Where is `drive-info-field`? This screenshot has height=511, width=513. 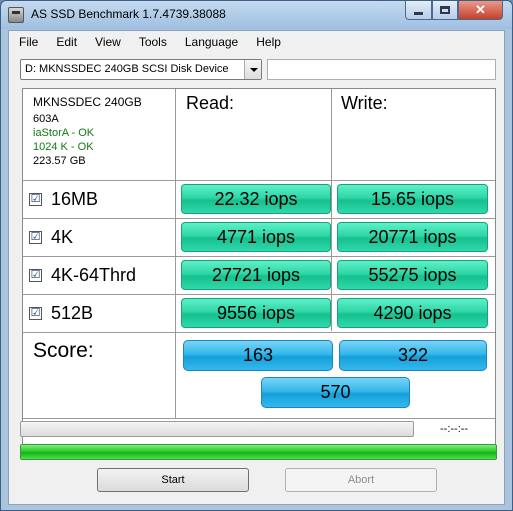
drive-info-field is located at coordinates (381, 69).